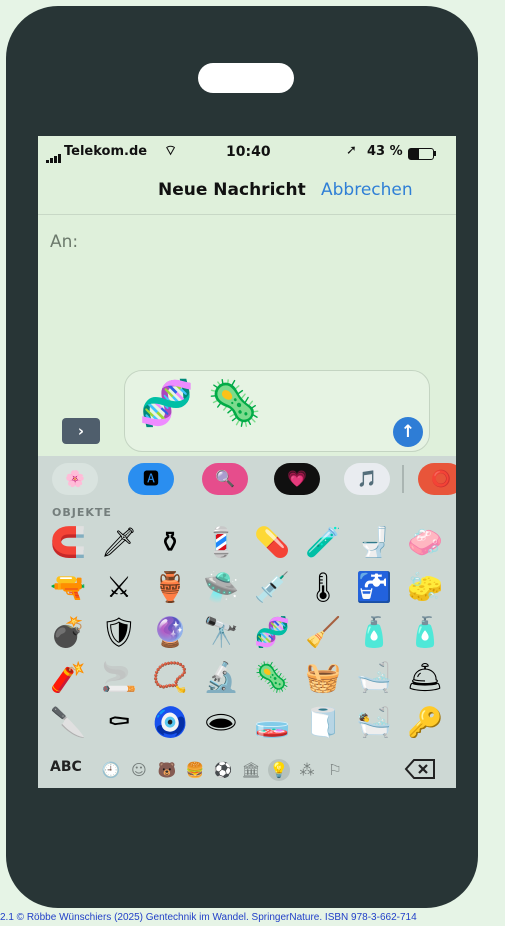 The image size is (505, 926). I want to click on emoji-key: 🔫, so click(68, 587).